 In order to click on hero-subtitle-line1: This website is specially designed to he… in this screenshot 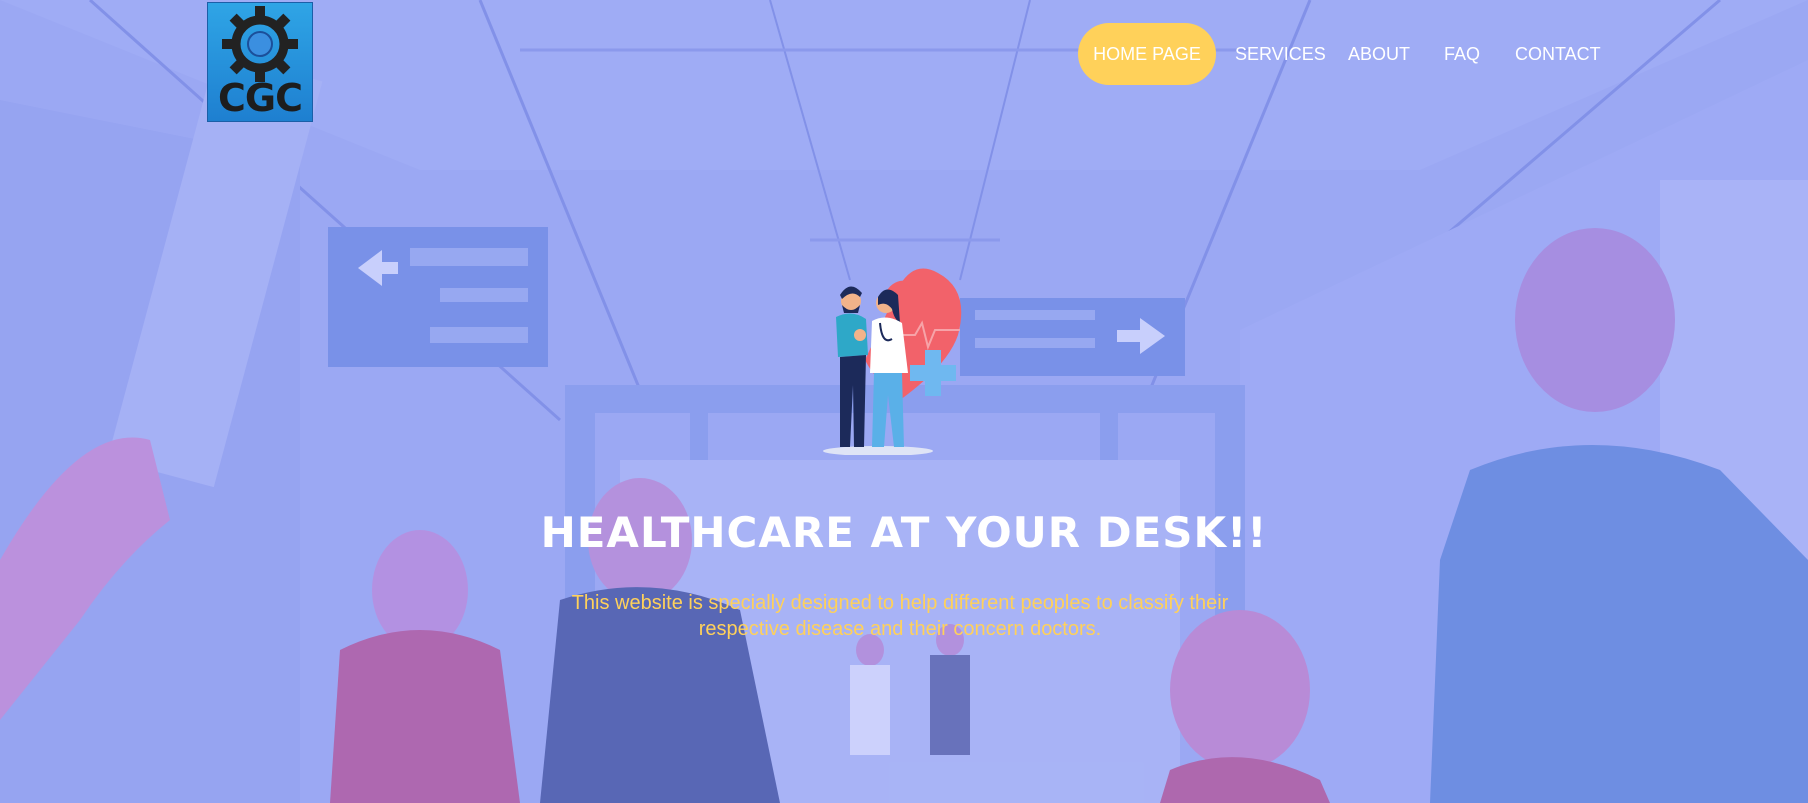, I will do `click(900, 603)`.